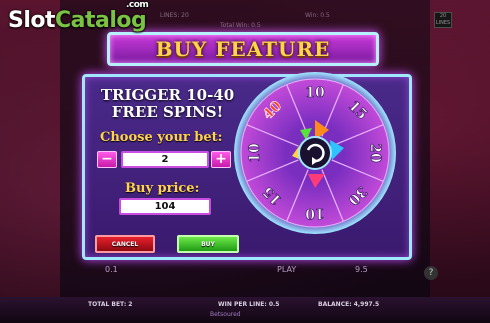 The width and height of the screenshot is (490, 323). What do you see at coordinates (249, 304) in the screenshot?
I see `win-per-line: WIN PER LINE: 0.5` at bounding box center [249, 304].